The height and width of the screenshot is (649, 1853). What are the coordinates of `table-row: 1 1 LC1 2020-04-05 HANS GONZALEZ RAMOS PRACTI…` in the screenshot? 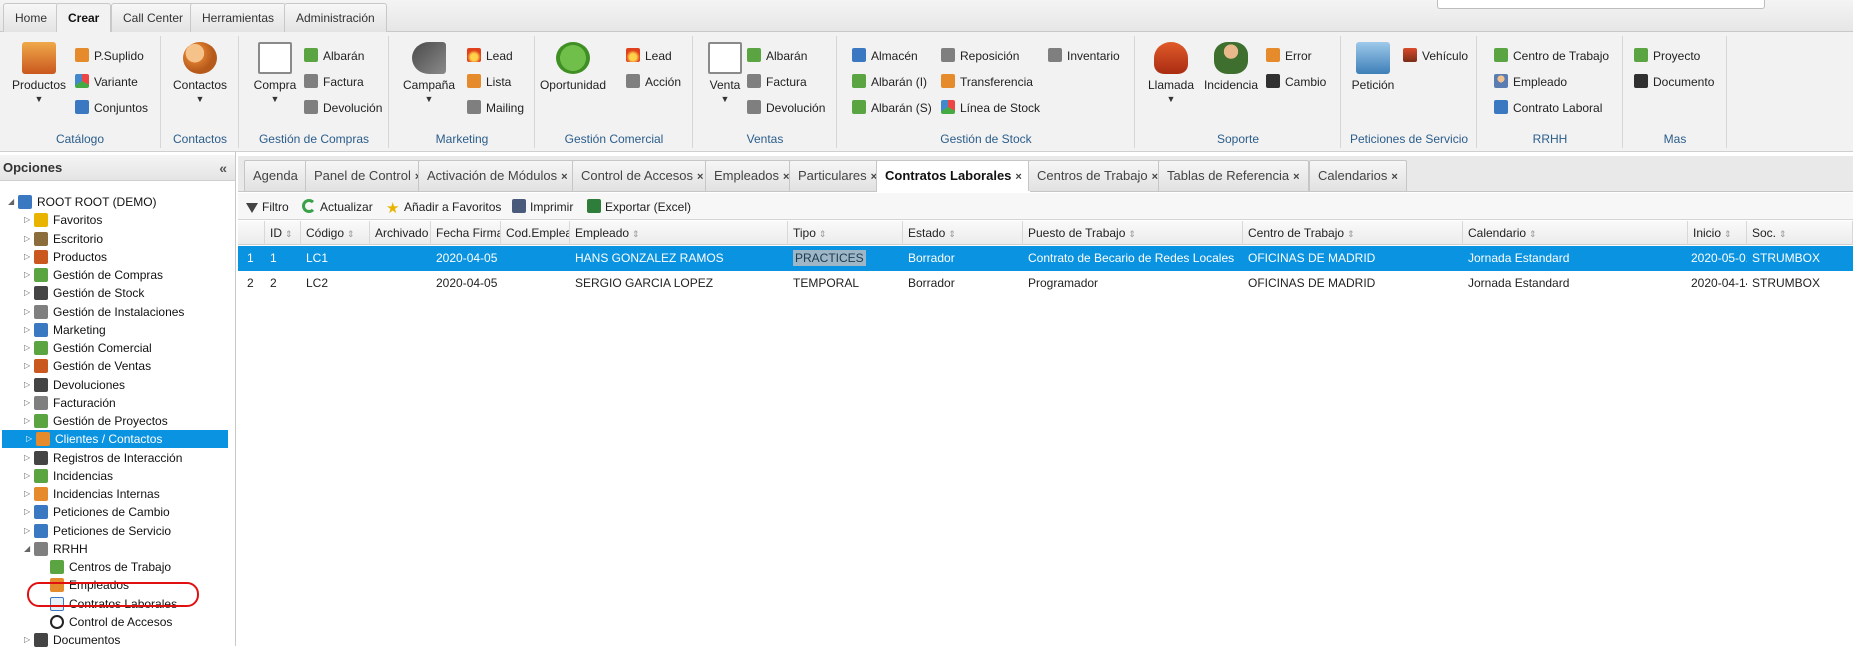 It's located at (1045, 258).